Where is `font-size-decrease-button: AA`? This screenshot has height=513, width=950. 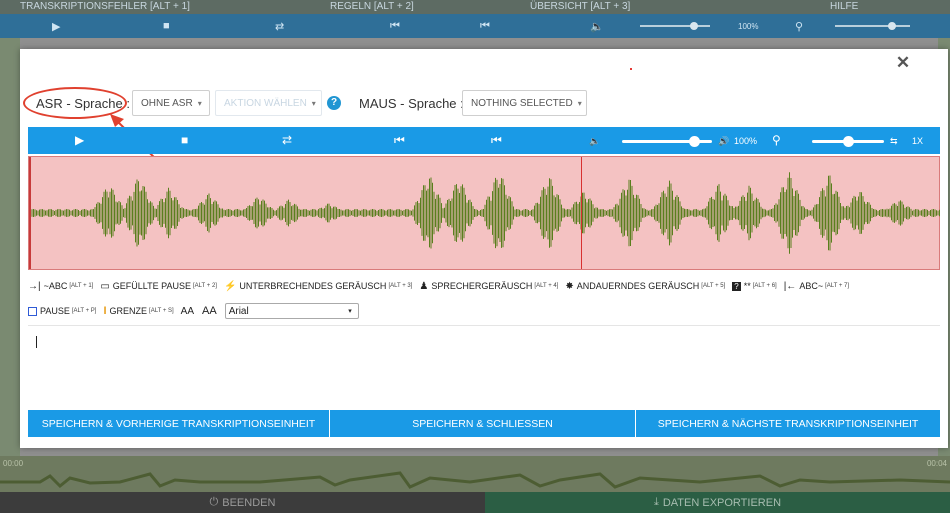
font-size-decrease-button: AA is located at coordinates (187, 311).